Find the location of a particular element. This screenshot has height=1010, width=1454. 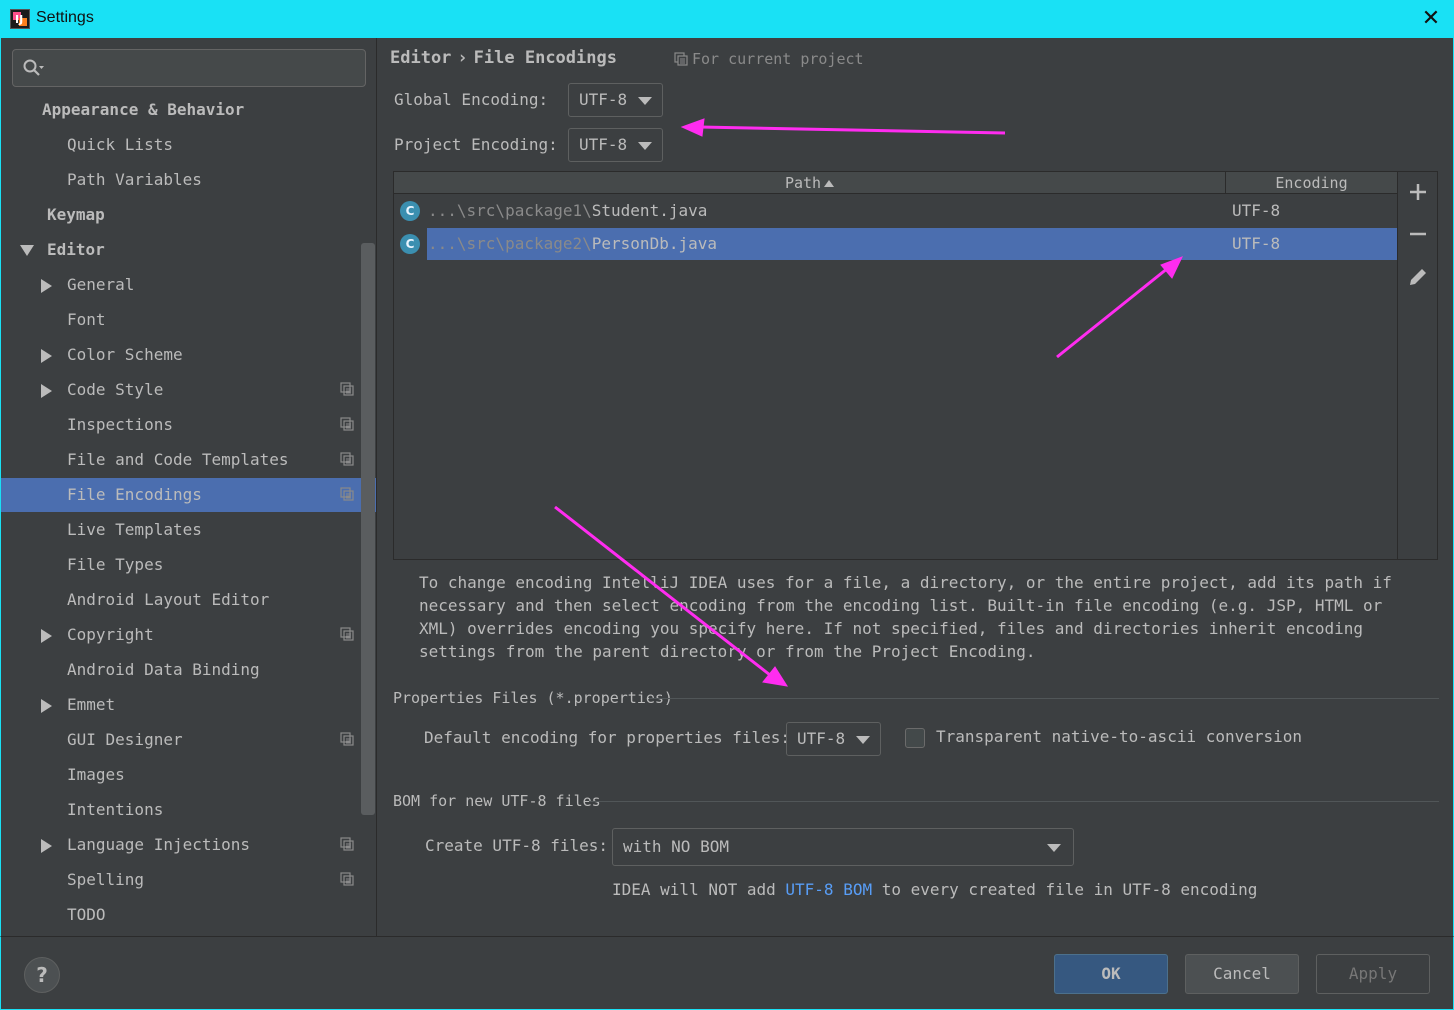

sidebar-item-path-variables: Path Variables is located at coordinates (189, 180).